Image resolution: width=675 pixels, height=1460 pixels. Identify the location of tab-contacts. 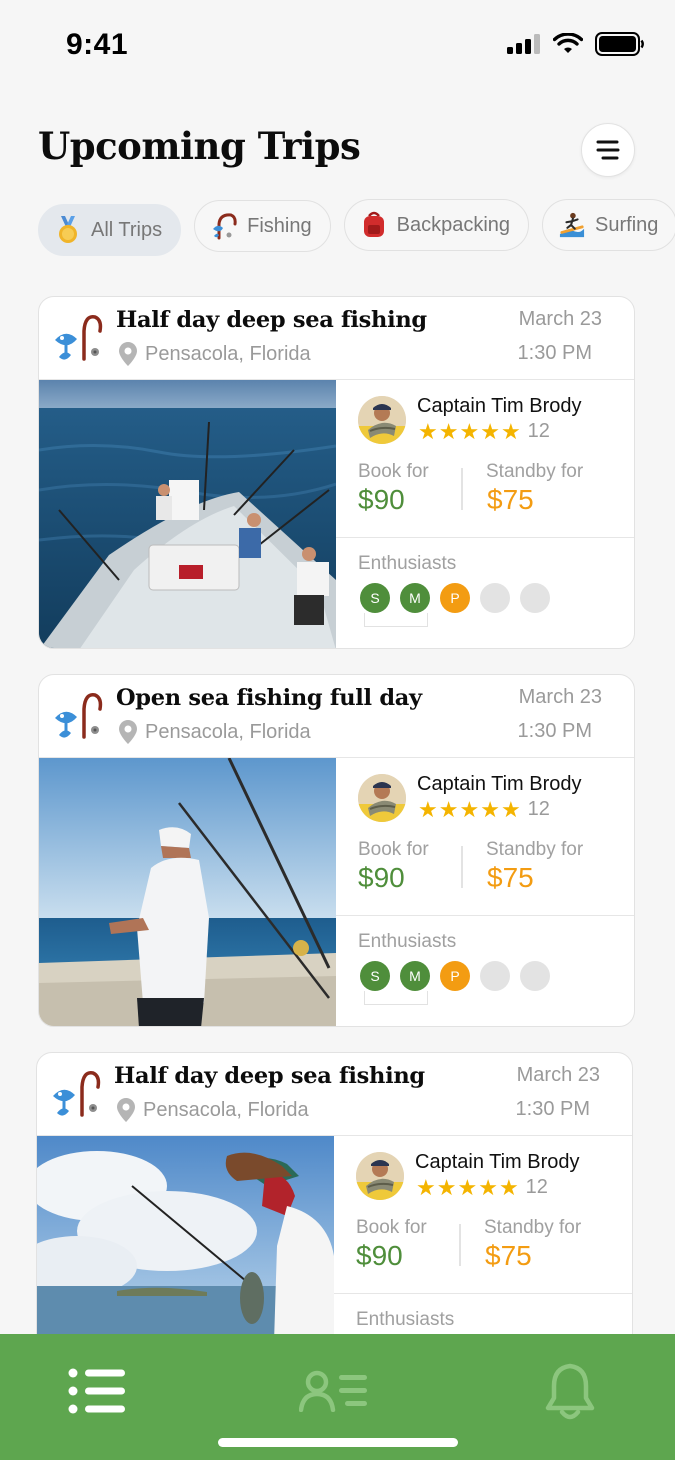
(333, 1393).